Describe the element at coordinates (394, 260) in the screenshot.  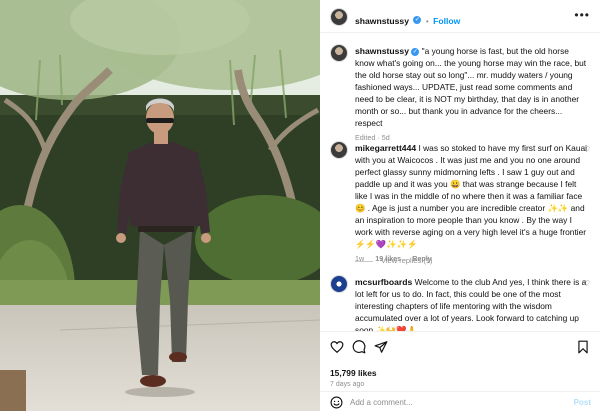
I see `view-replies-button: View replies (1)` at that location.